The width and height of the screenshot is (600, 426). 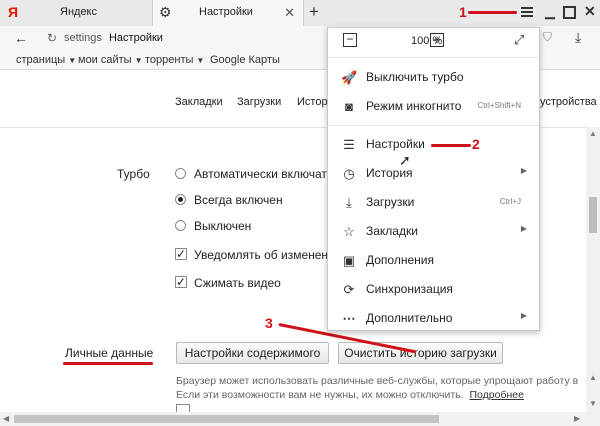 I want to click on scroll-left-icon: ◀, so click(x=6, y=418).